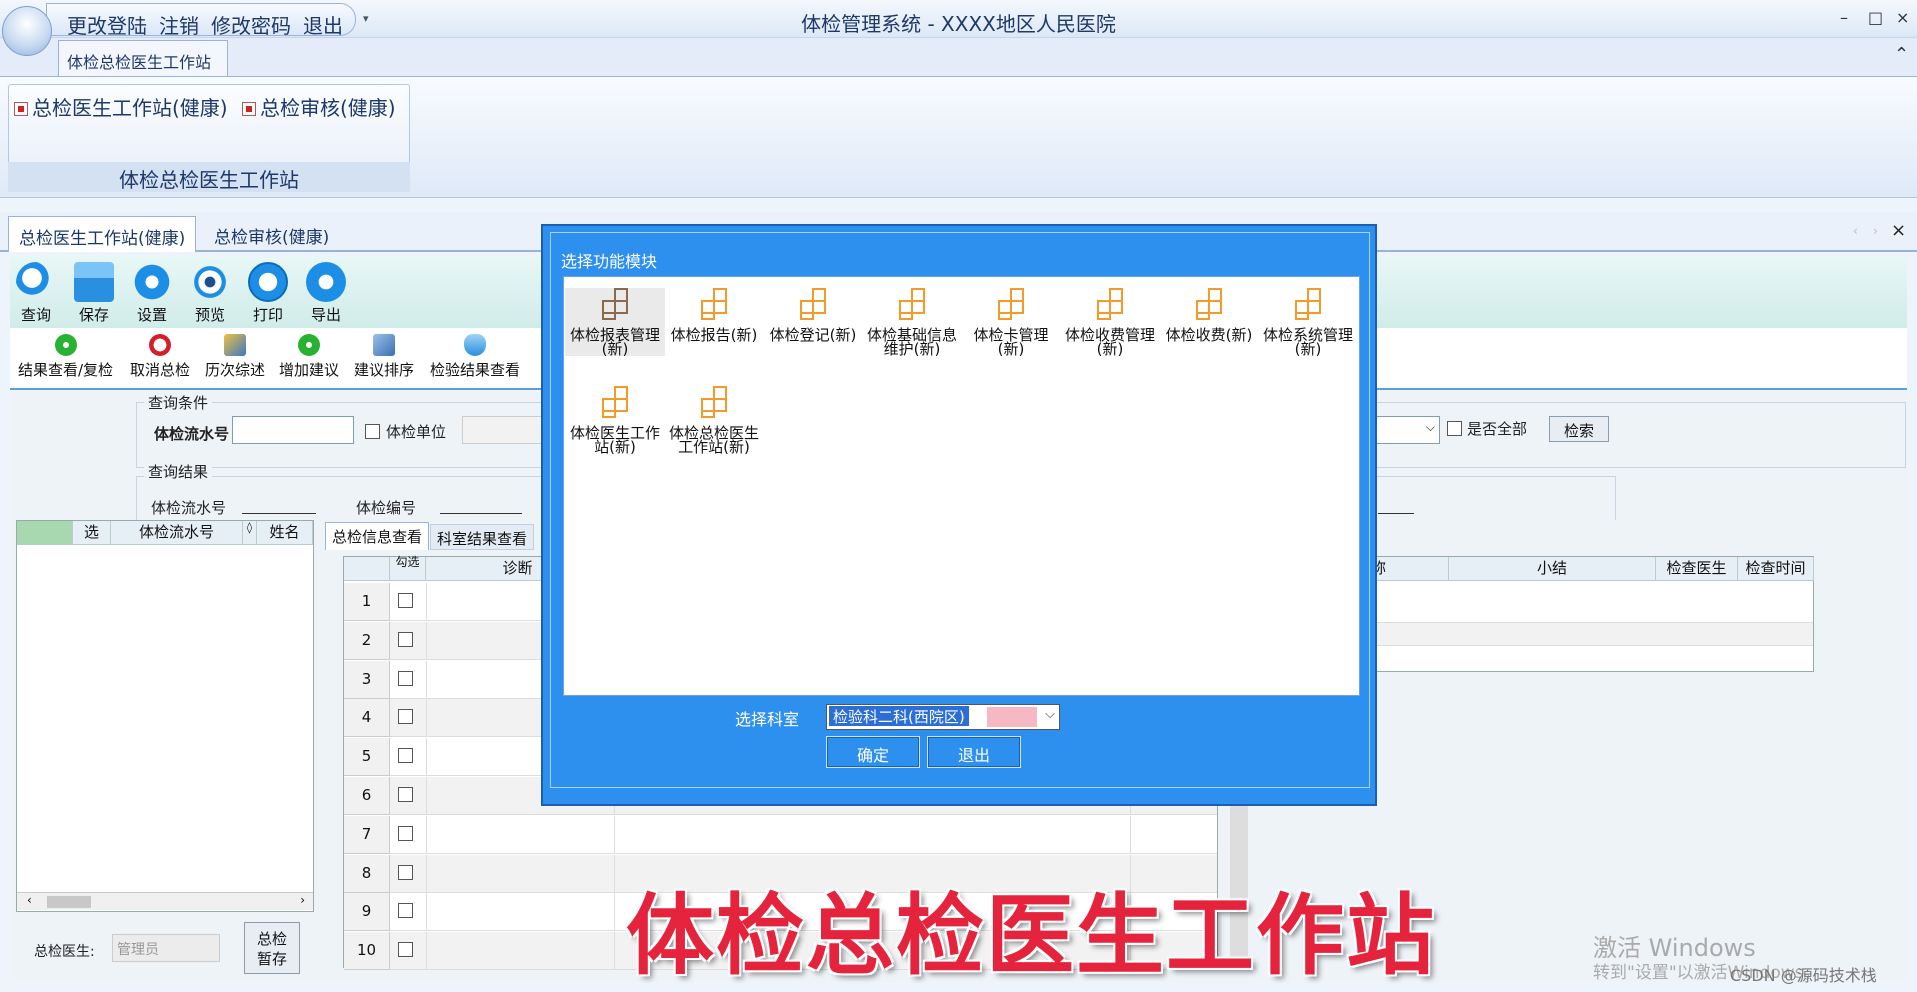  Describe the element at coordinates (475, 357) in the screenshot. I see `lab-result-button: 检验结果查看` at that location.